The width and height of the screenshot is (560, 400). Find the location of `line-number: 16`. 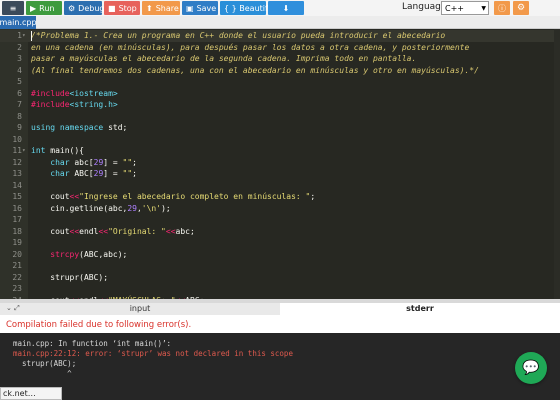

line-number: 16 is located at coordinates (17, 208).